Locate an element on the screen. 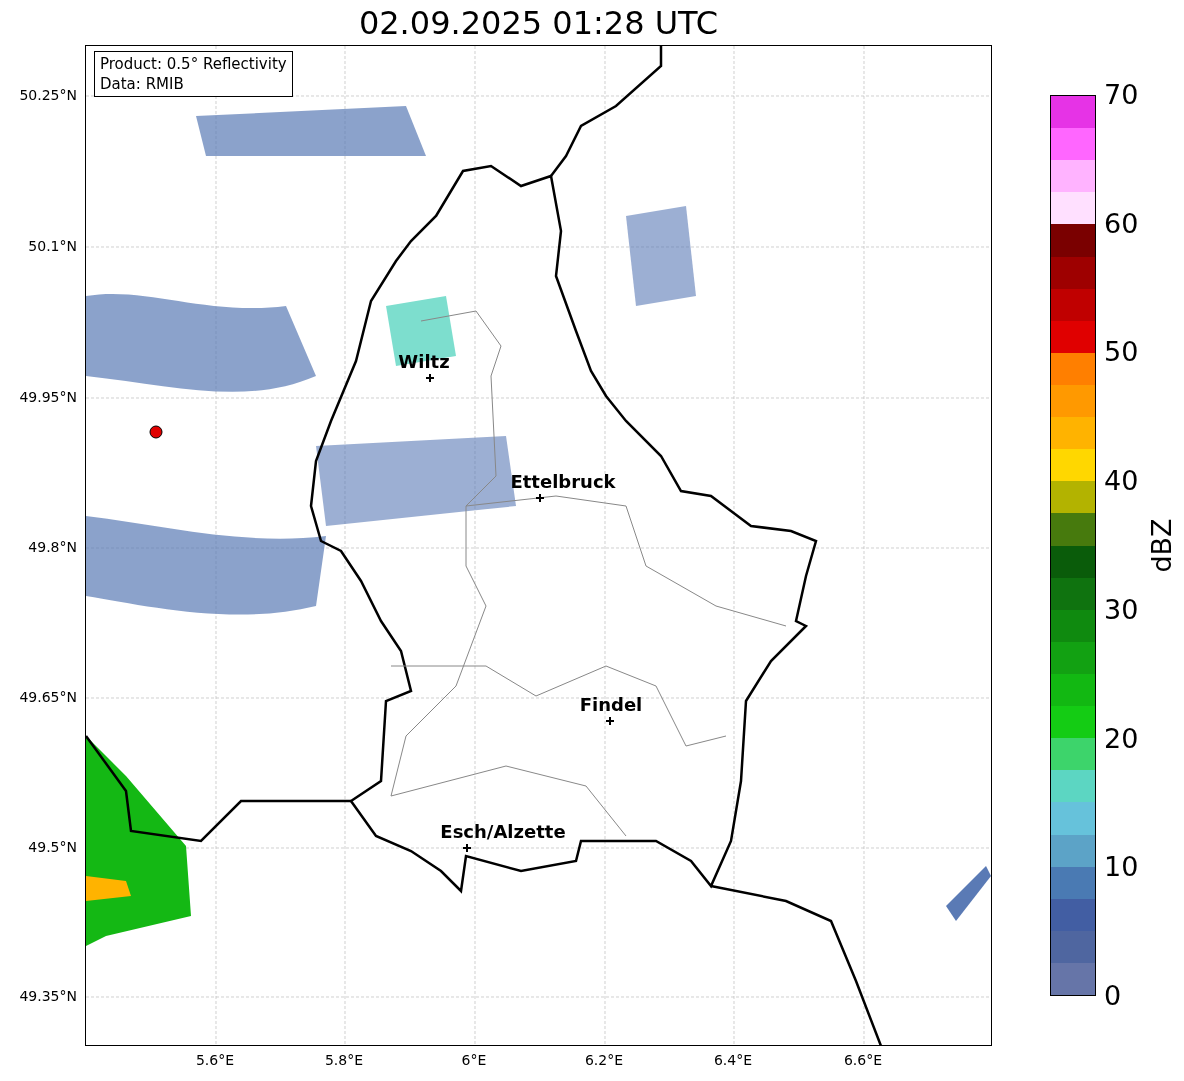  y-tick-label: 50.1°N is located at coordinates (52, 246).